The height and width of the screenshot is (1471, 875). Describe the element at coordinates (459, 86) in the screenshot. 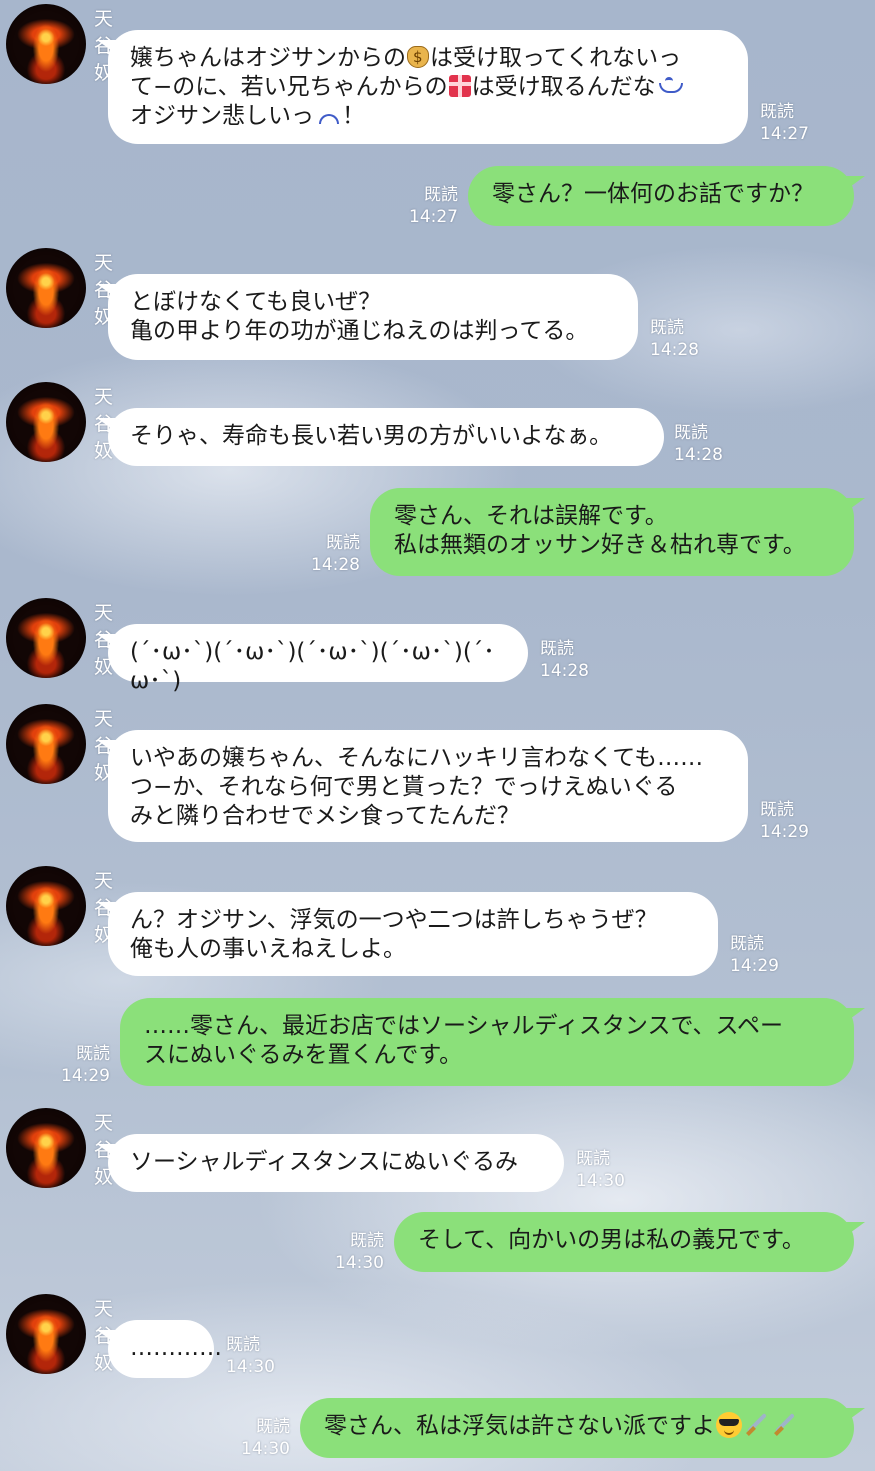

I see `gift-icon` at that location.